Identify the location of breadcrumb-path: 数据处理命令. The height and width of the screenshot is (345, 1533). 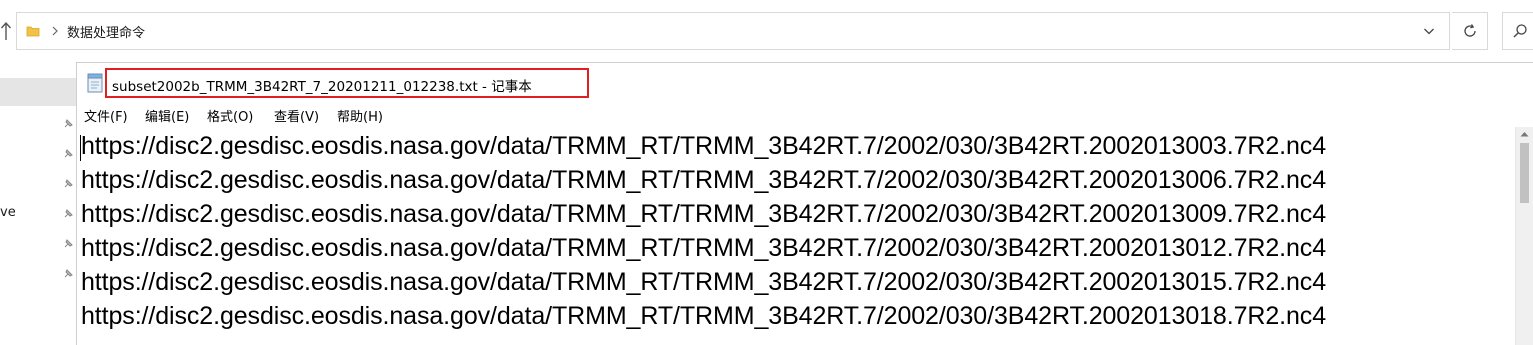
(106, 31).